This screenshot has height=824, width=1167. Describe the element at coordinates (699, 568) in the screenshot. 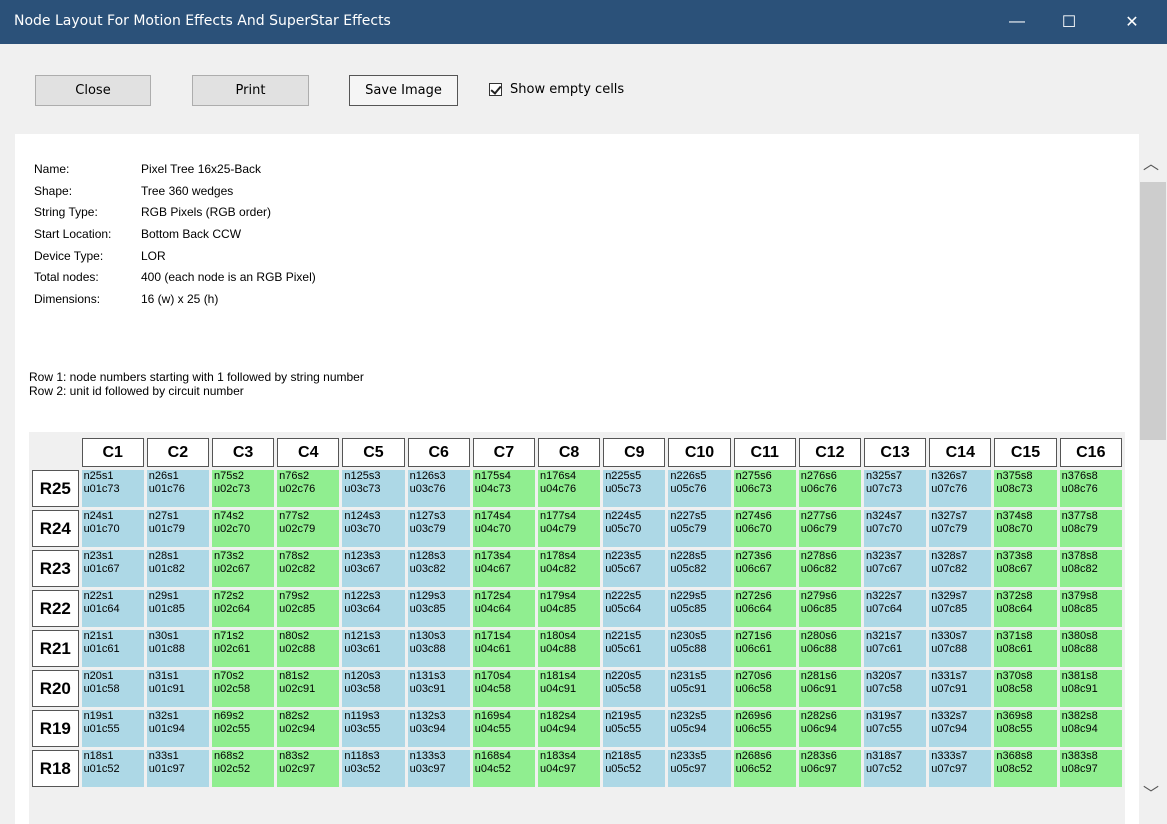

I see `node-cell: n228s5 u05c82` at that location.